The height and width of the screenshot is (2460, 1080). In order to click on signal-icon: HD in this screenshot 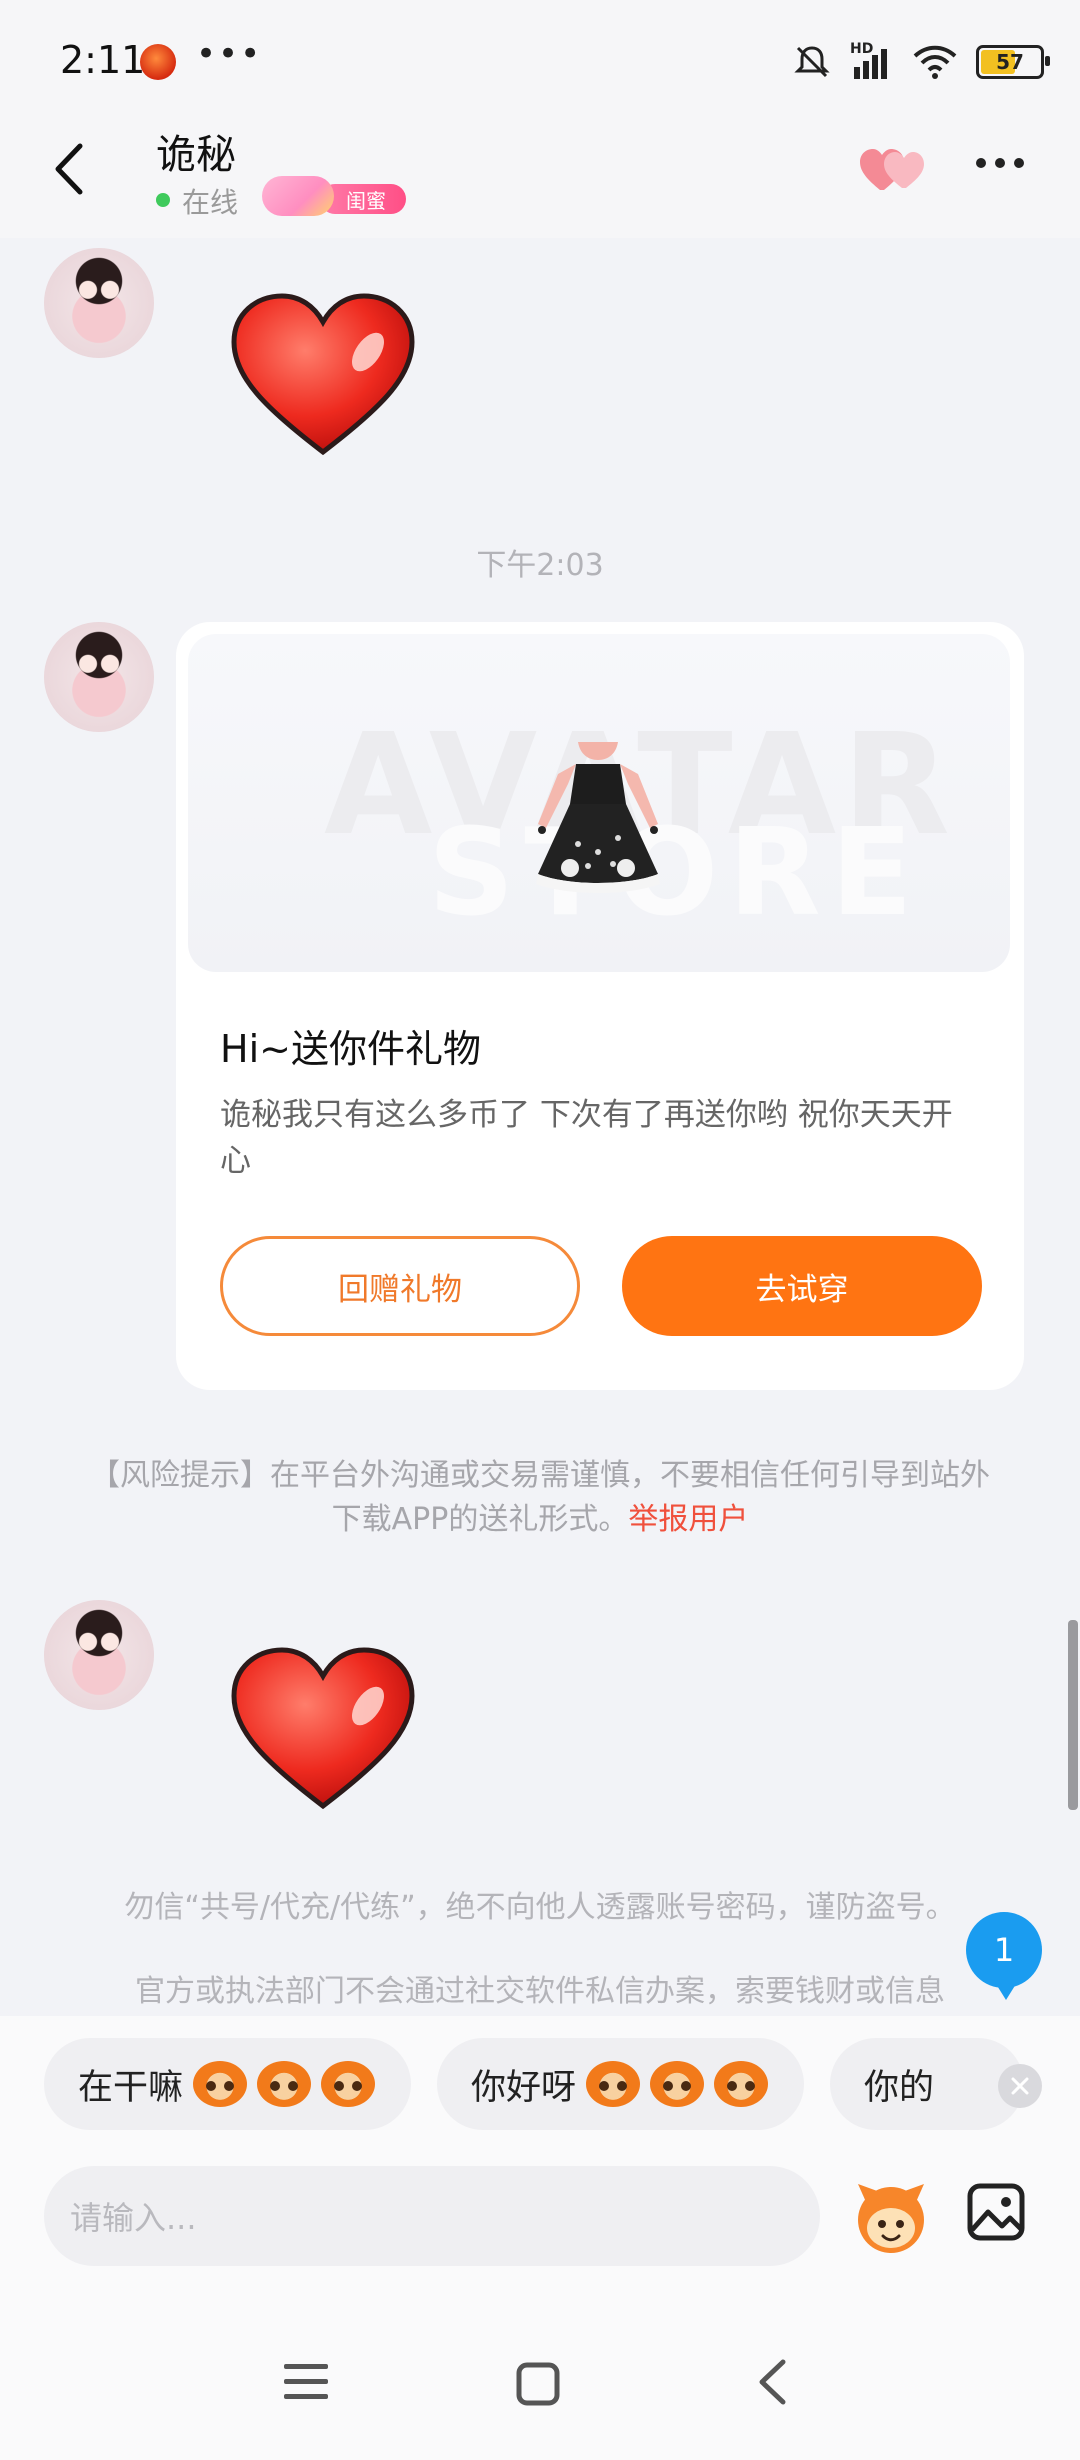, I will do `click(872, 60)`.